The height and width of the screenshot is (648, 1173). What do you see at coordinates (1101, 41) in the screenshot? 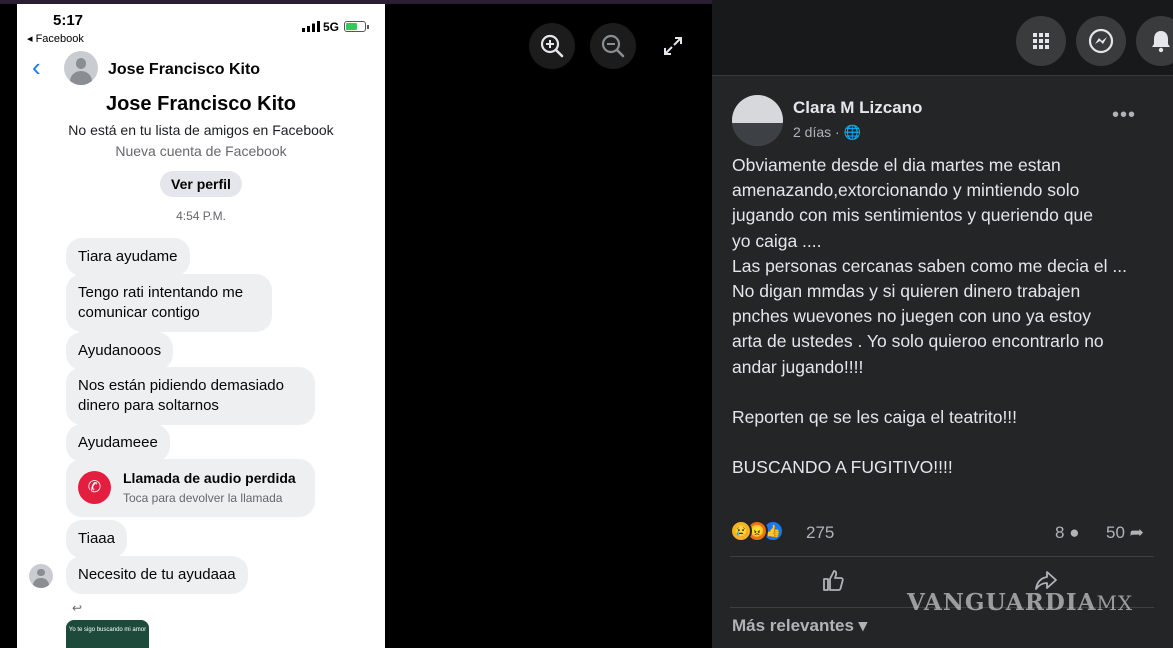
I see `messenger-icon` at bounding box center [1101, 41].